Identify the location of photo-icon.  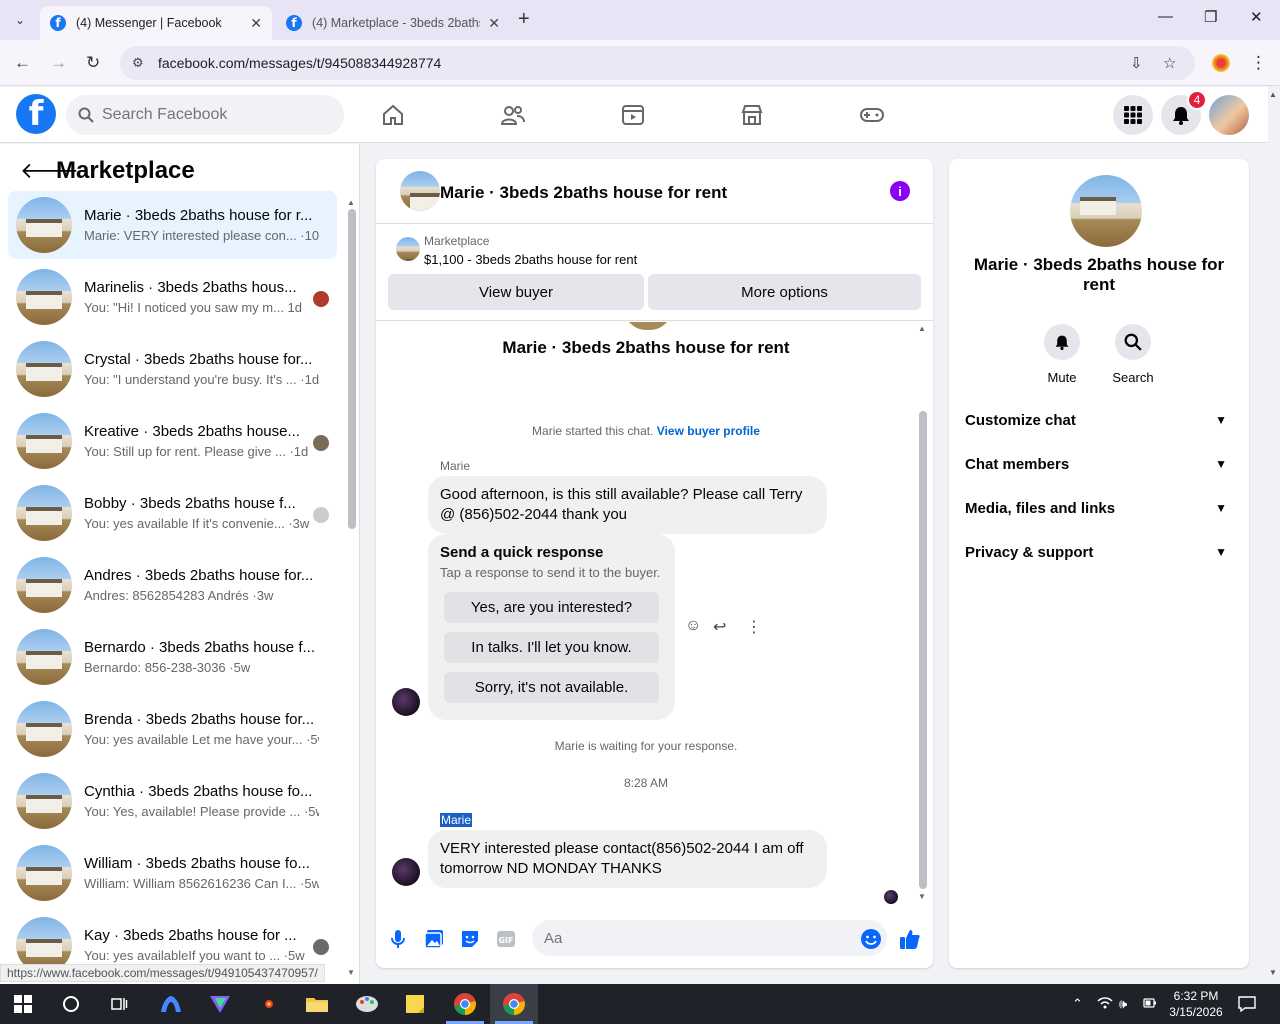
(434, 939).